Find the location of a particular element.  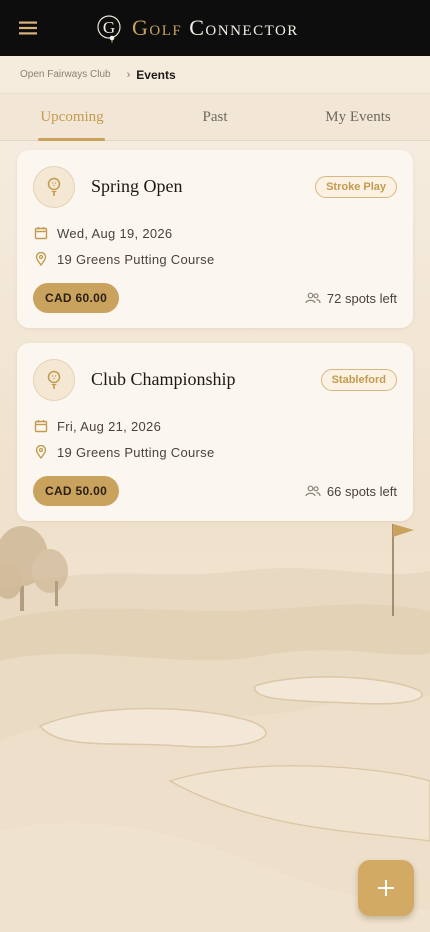

event-date: Fri, Aug 21, 2026 is located at coordinates (97, 426).